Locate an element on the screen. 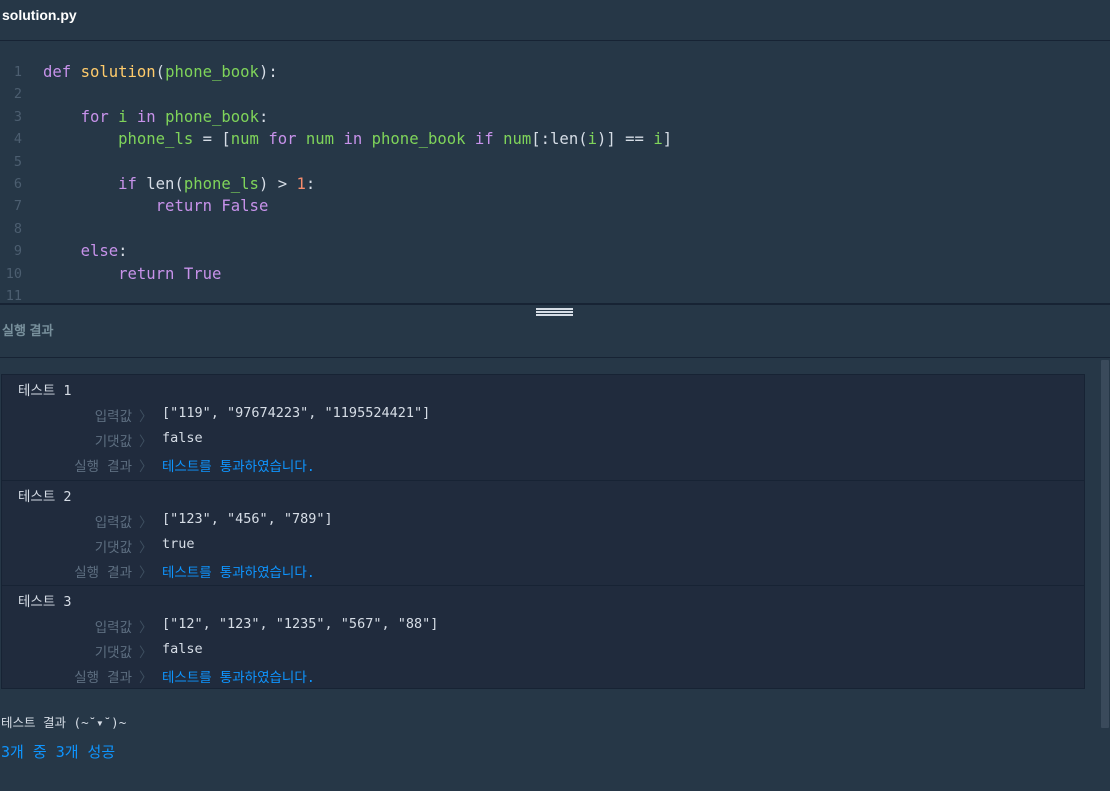 Image resolution: width=1110 pixels, height=791 pixels. test-case-name: 테스트 3 is located at coordinates (45, 602).